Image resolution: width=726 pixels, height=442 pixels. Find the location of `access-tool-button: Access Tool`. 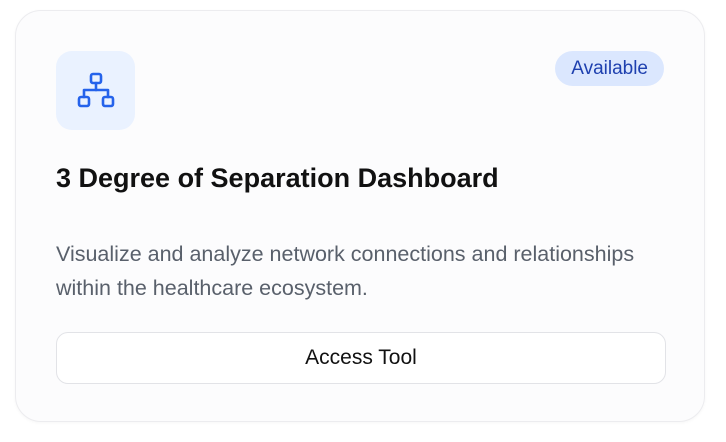

access-tool-button: Access Tool is located at coordinates (361, 358).